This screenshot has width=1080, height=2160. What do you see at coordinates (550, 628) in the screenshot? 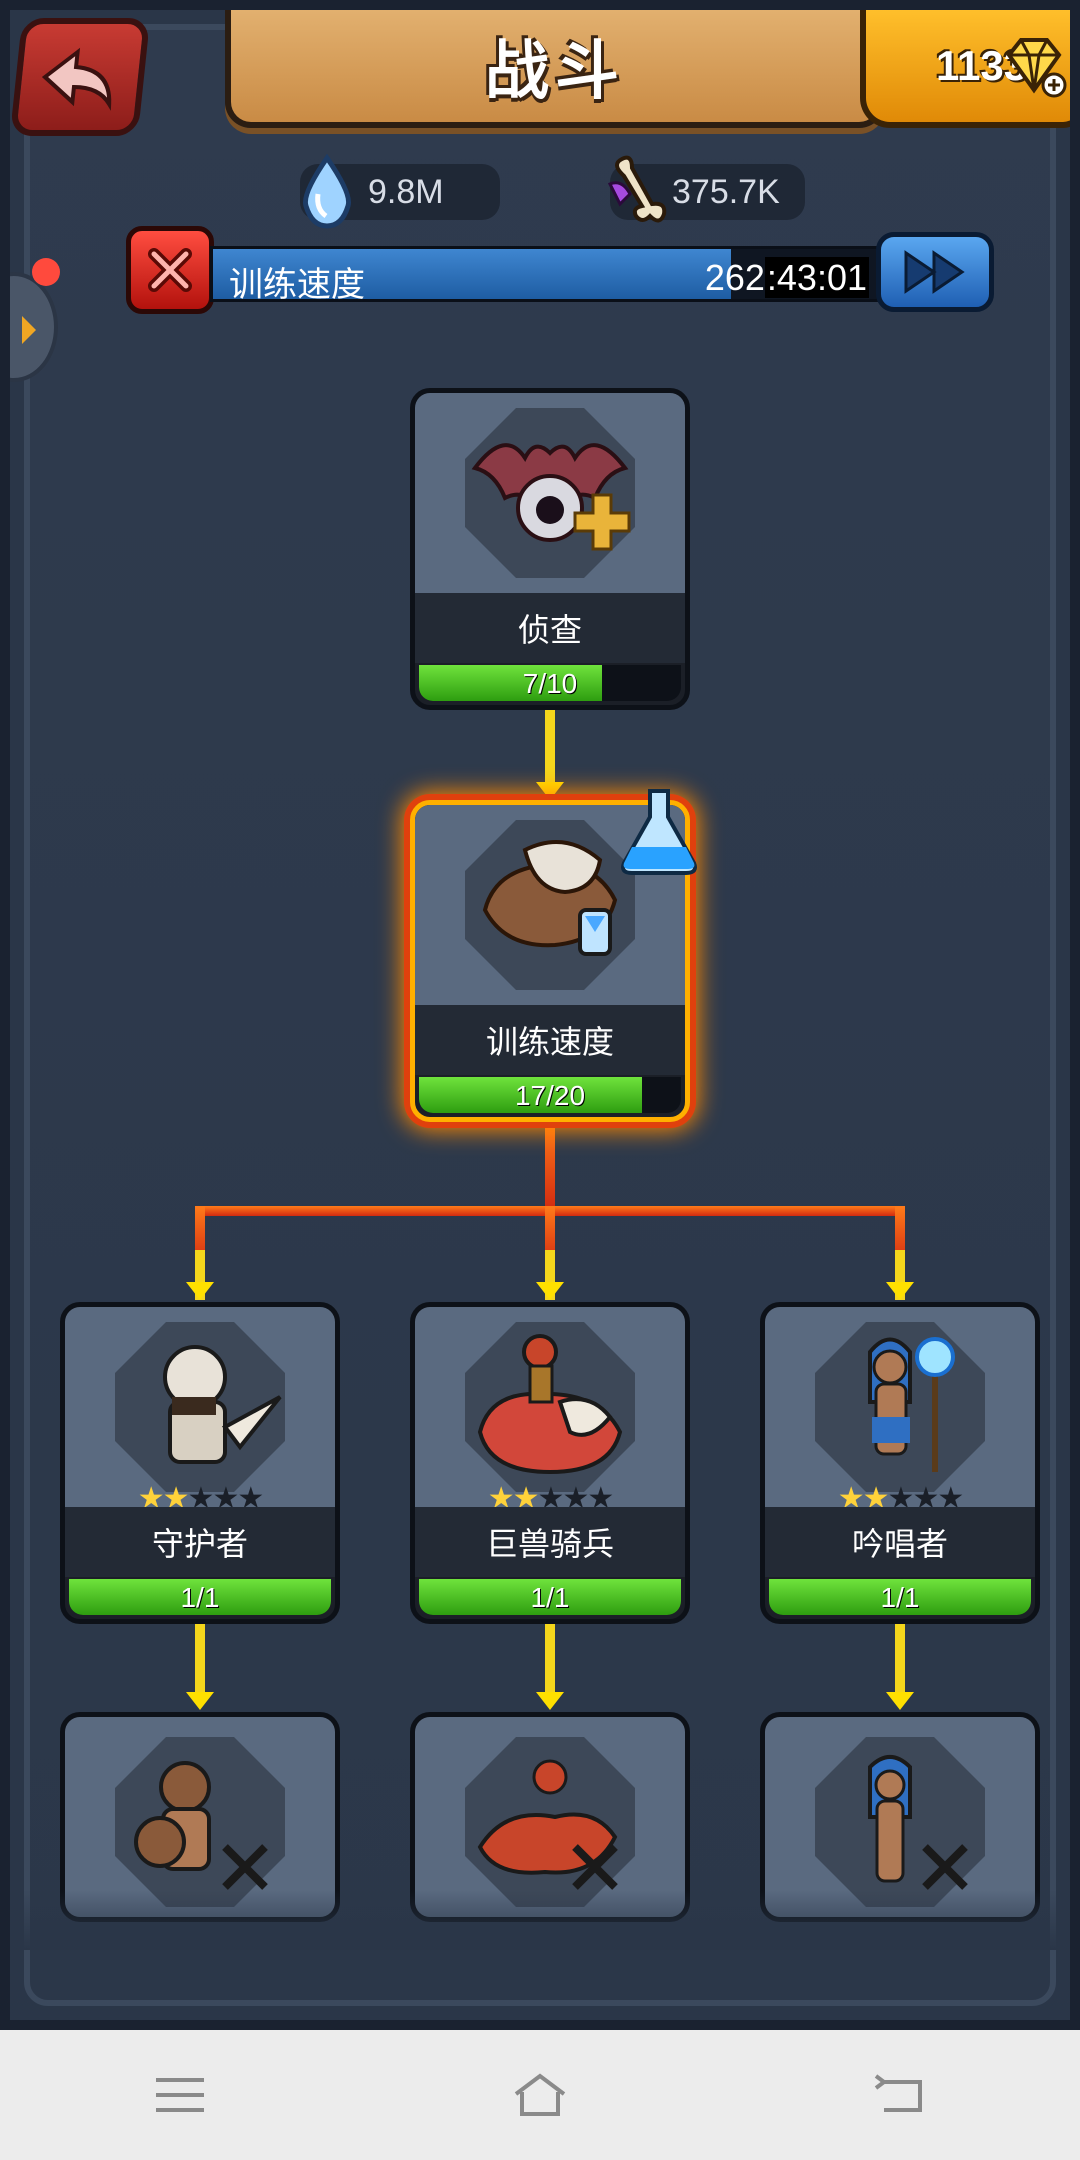
I see `skill-name: 侦查` at bounding box center [550, 628].